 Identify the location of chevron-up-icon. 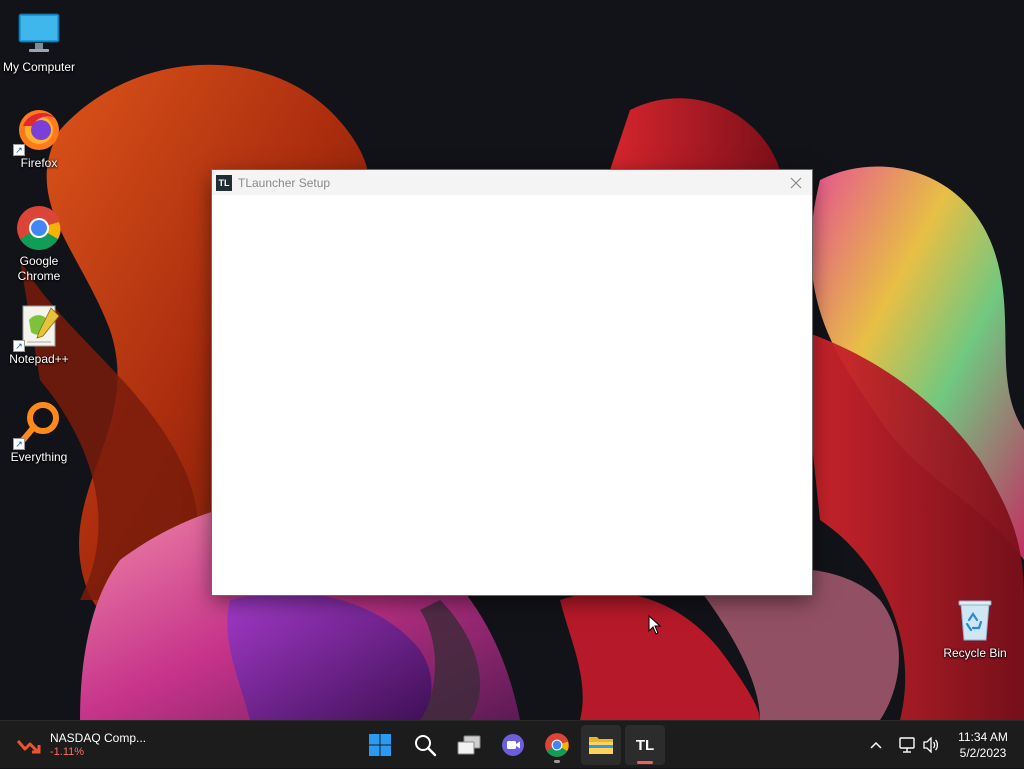
(876, 745).